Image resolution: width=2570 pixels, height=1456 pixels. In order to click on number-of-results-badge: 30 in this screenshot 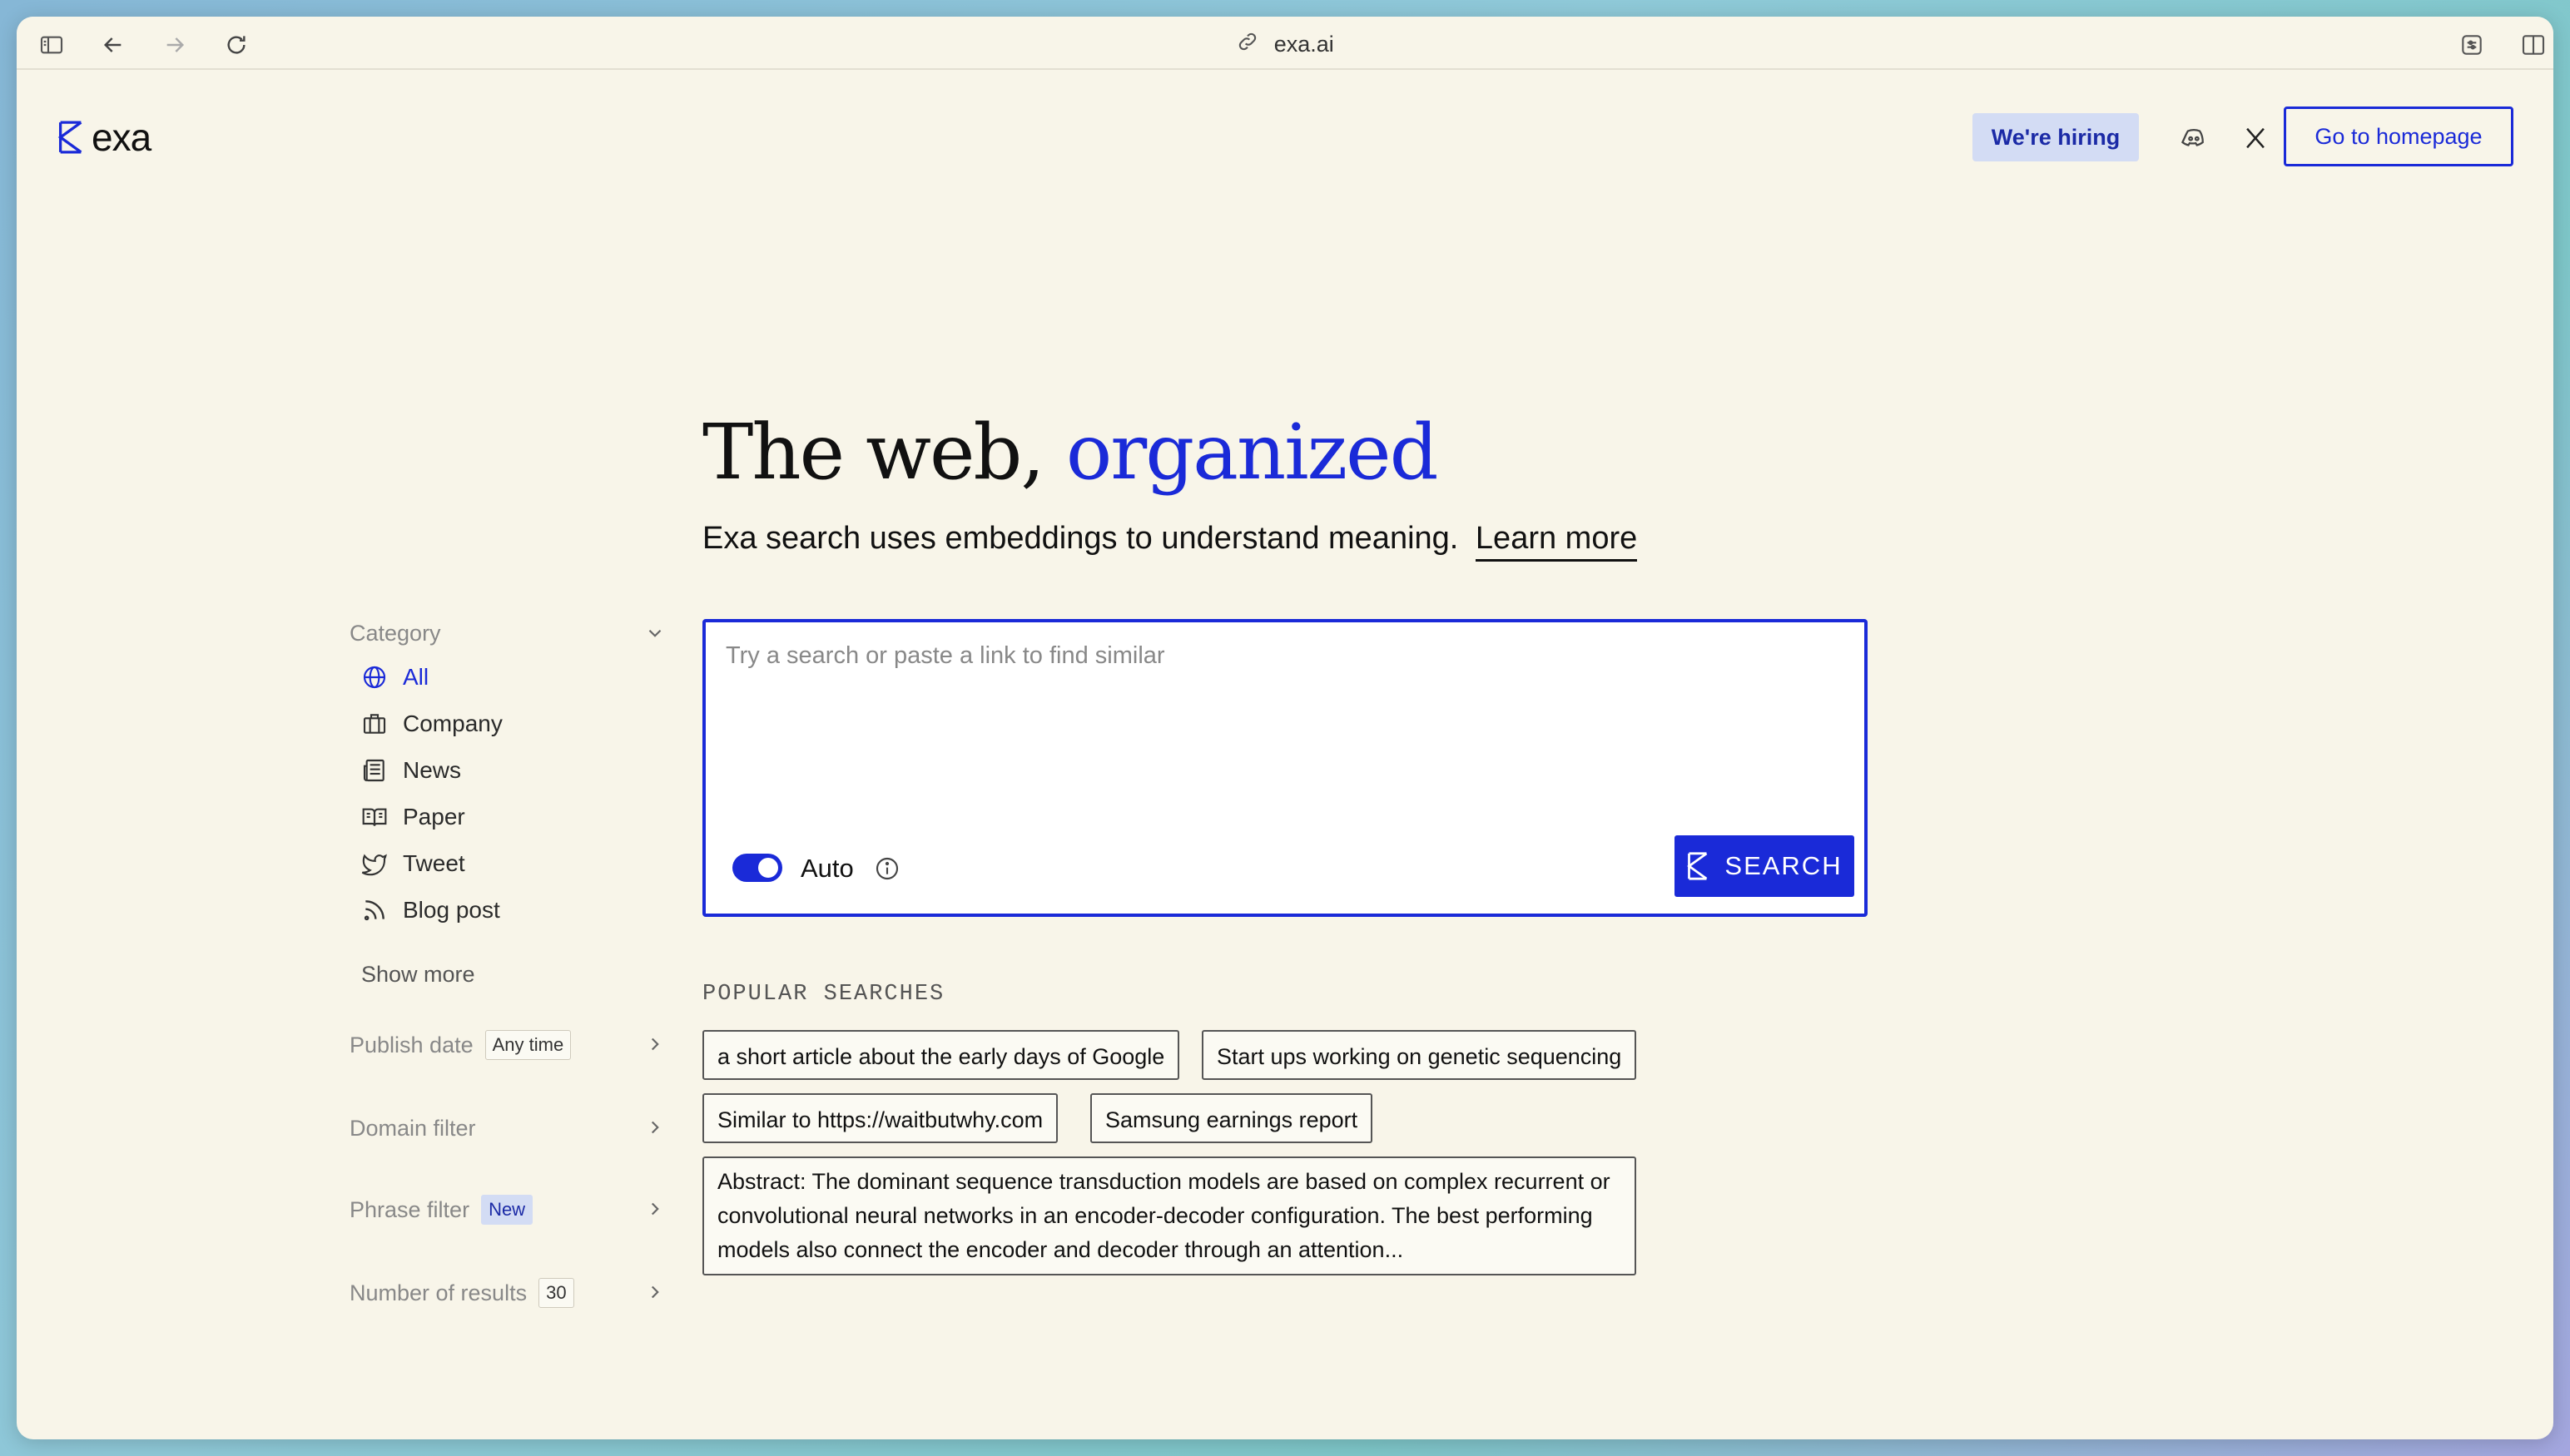, I will do `click(556, 1293)`.